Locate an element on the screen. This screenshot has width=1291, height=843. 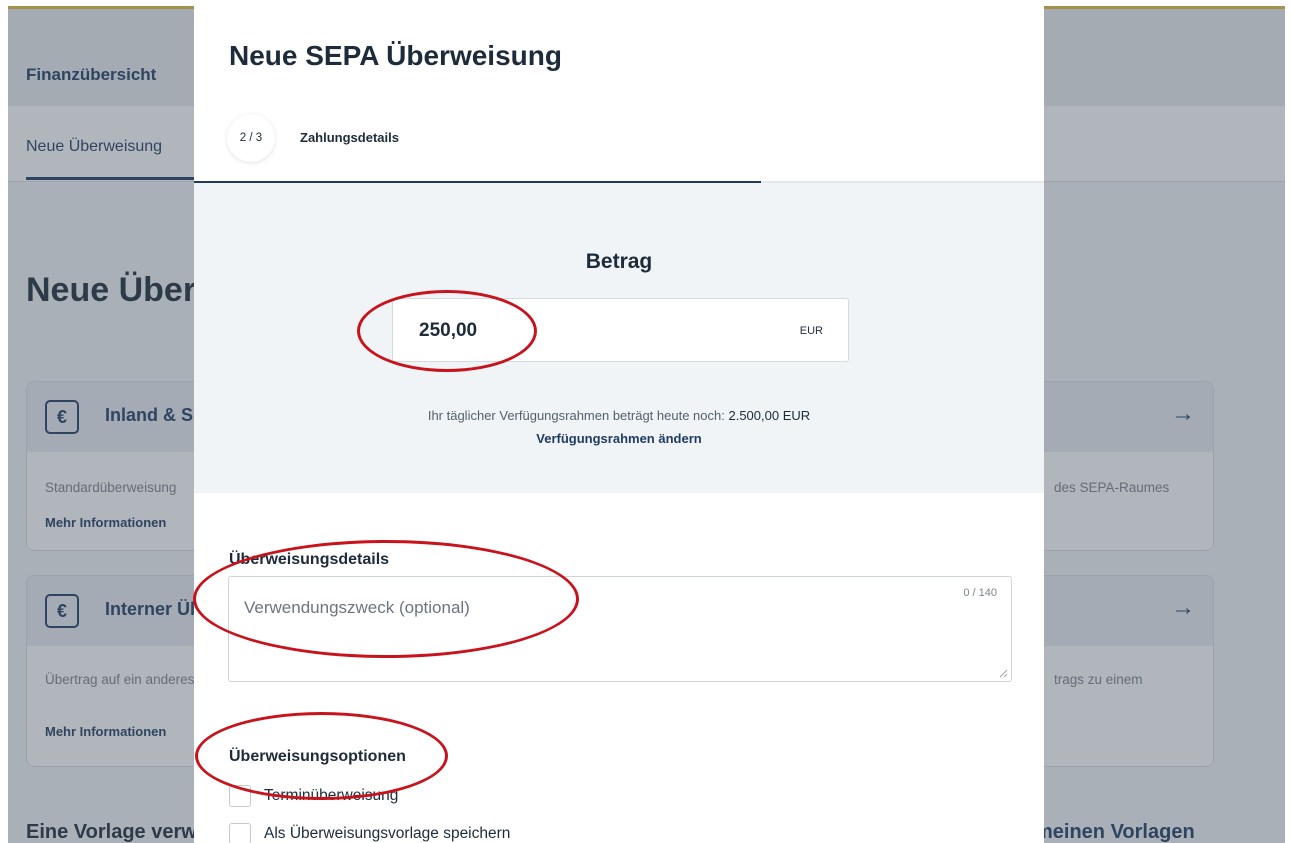
character-counter: 0 / 140 is located at coordinates (980, 593).